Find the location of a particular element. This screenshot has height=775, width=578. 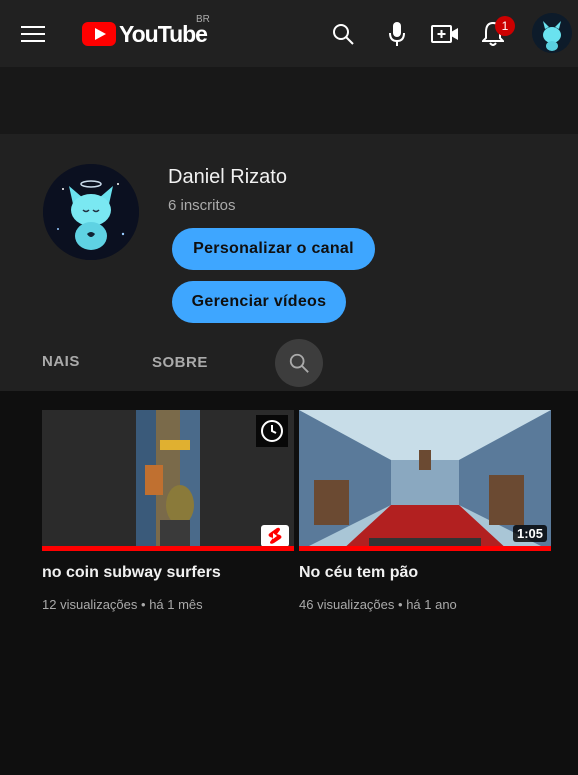

view-count: 46 visualizações is located at coordinates (347, 604).